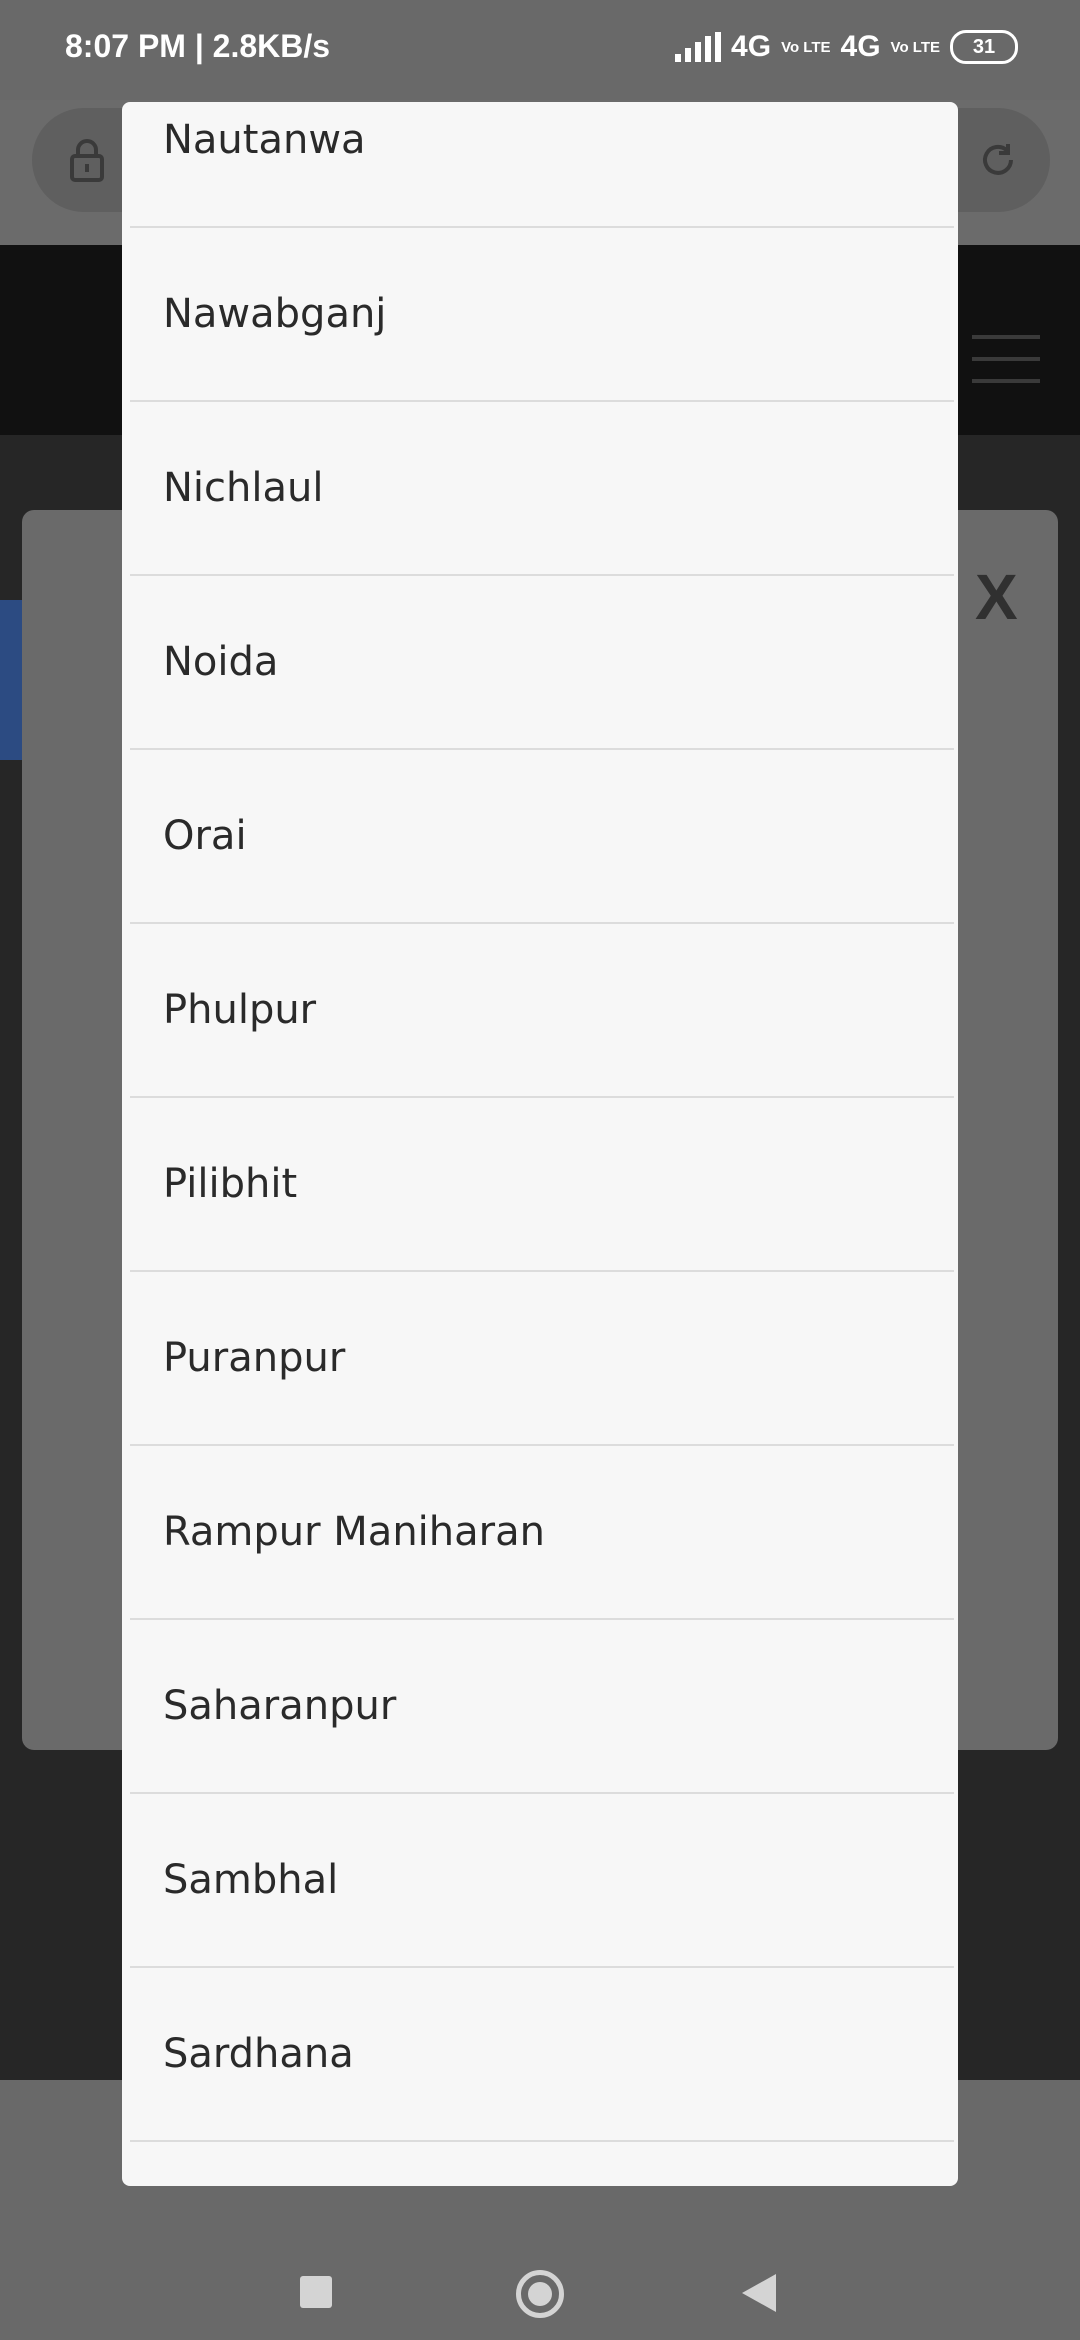 The width and height of the screenshot is (1080, 2340). Describe the element at coordinates (198, 46) in the screenshot. I see `status-time: 8:07 PM | 2.8KB/s` at that location.